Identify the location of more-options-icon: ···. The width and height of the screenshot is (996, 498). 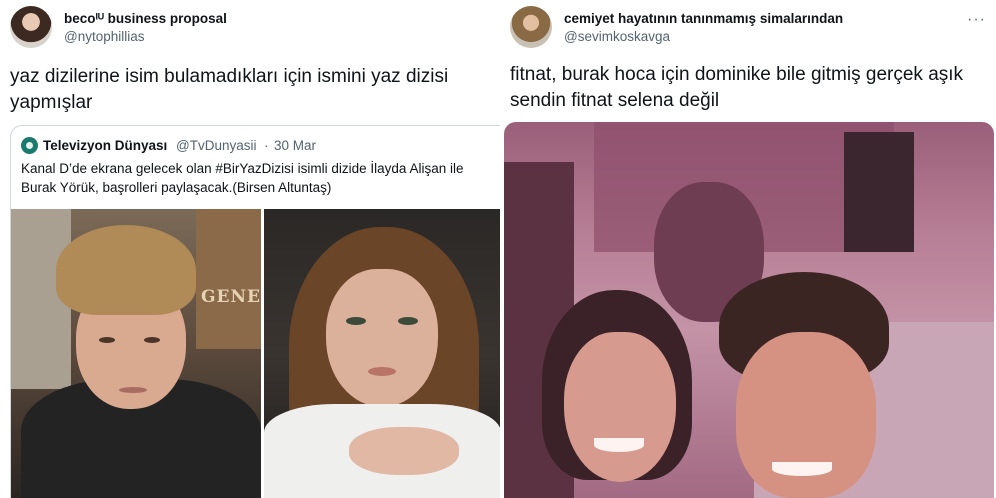
(976, 20).